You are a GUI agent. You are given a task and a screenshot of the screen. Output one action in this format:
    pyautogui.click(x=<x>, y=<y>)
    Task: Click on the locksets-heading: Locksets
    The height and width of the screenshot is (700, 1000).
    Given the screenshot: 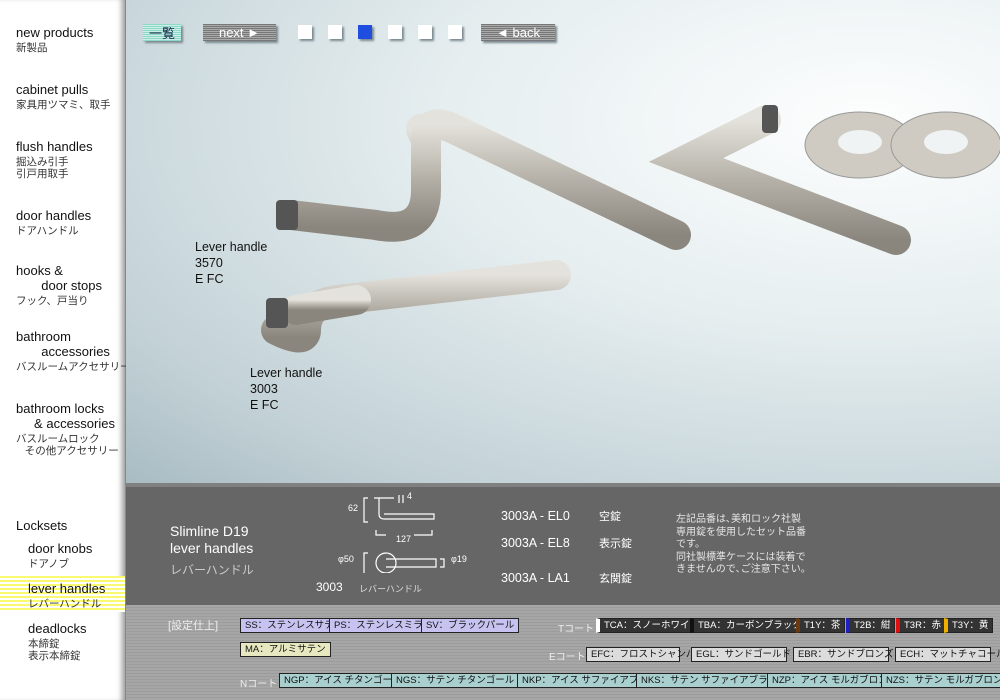 What is the action you would take?
    pyautogui.click(x=41, y=525)
    